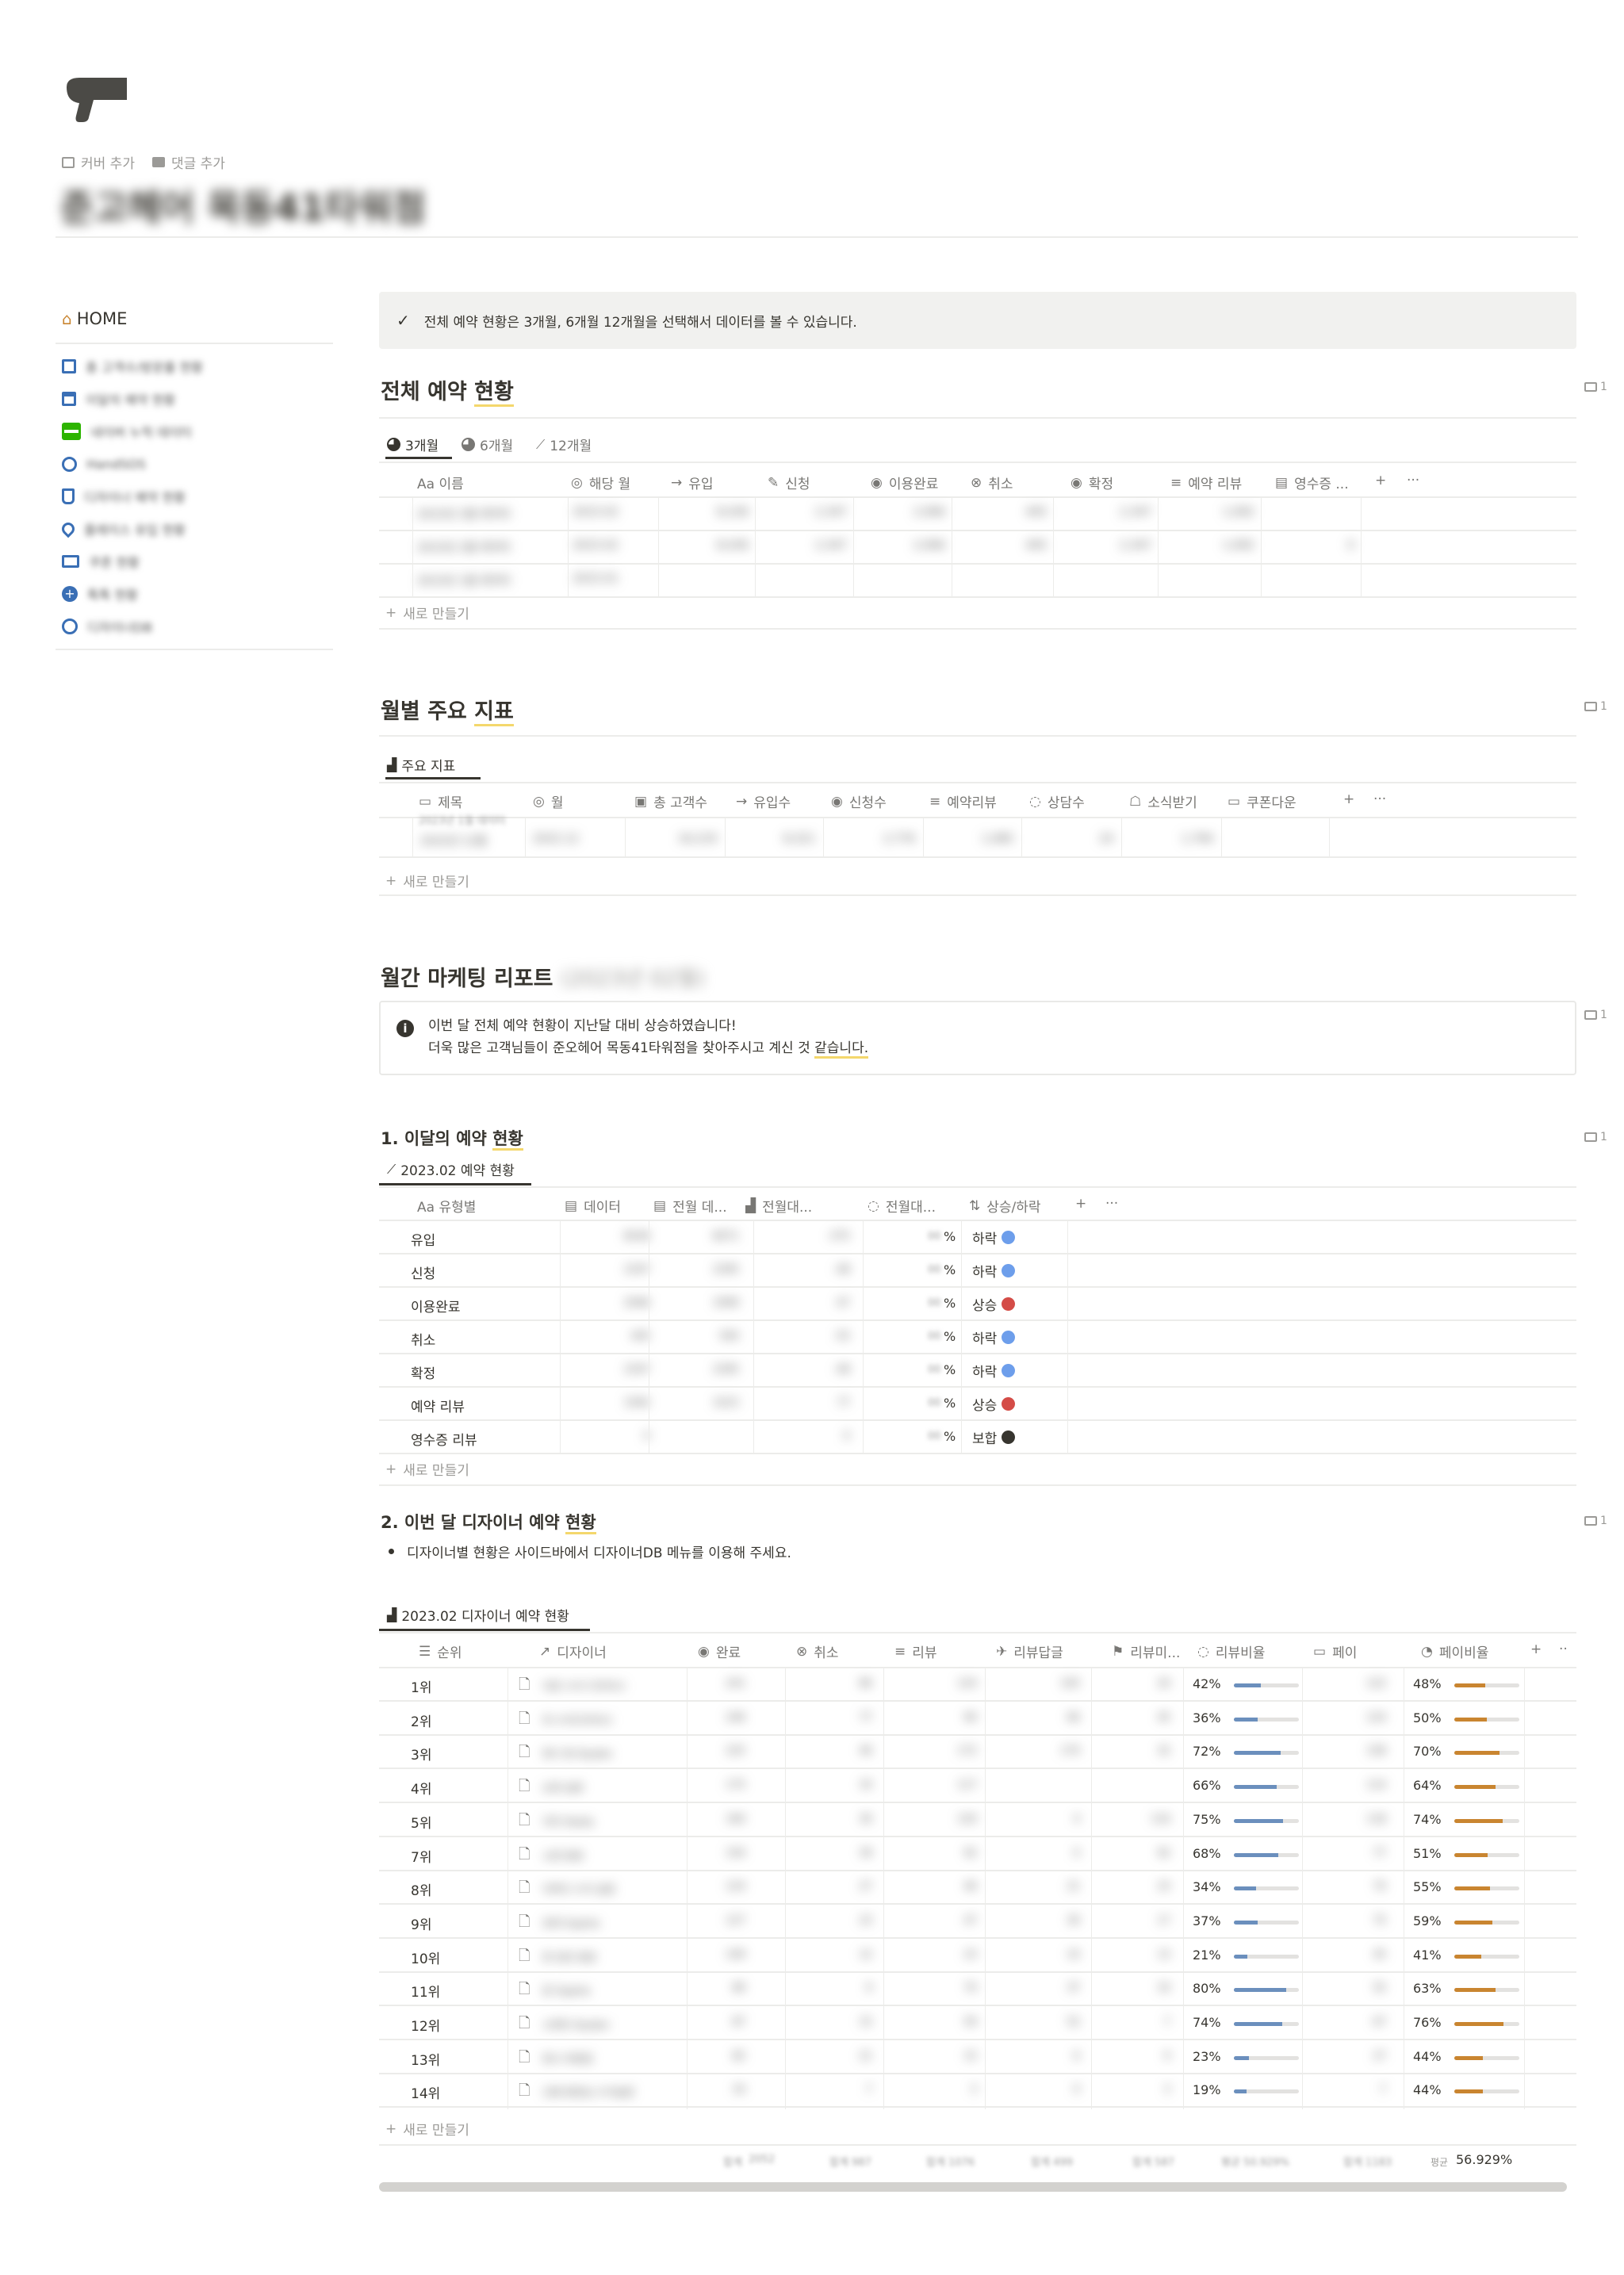 This screenshot has height=2275, width=1624. What do you see at coordinates (440, 801) in the screenshot?
I see `col-header-title: ▭ 제목` at bounding box center [440, 801].